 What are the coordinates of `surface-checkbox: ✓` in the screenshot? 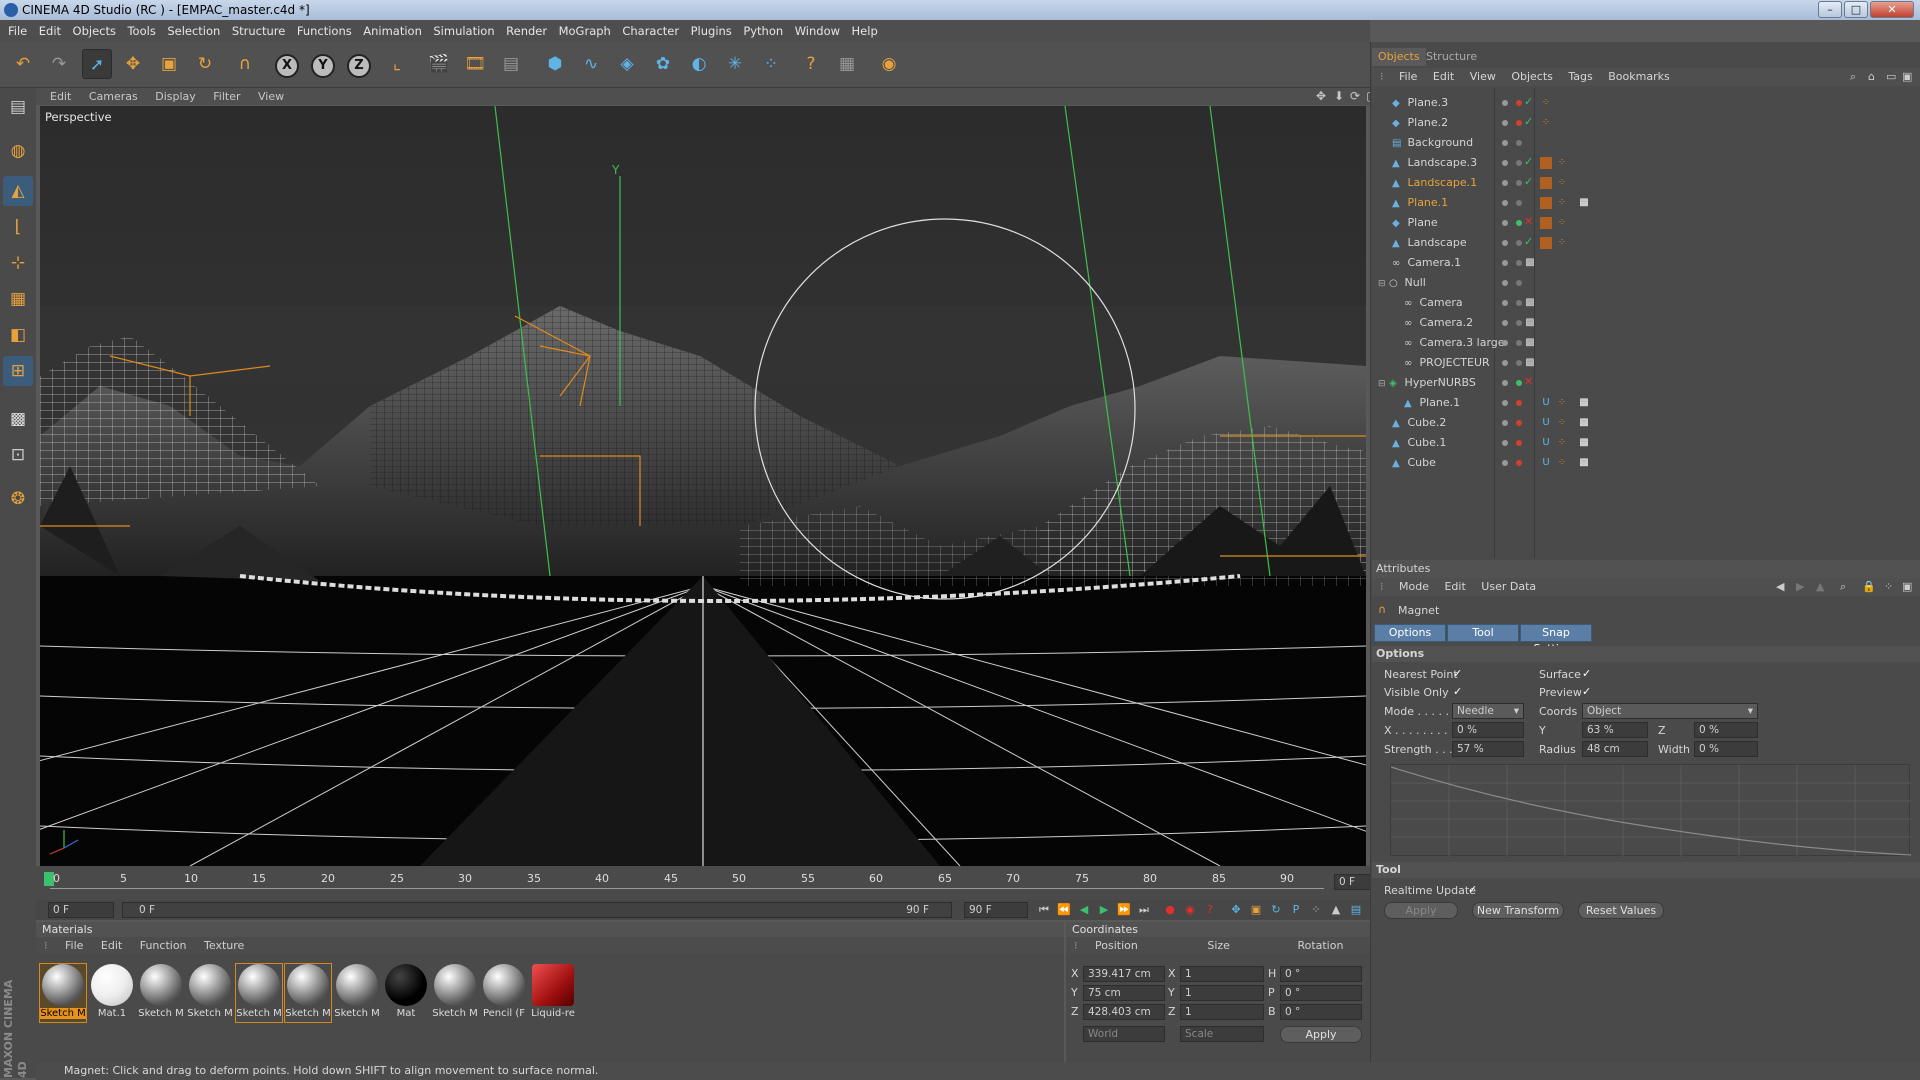 It's located at (1586, 673).